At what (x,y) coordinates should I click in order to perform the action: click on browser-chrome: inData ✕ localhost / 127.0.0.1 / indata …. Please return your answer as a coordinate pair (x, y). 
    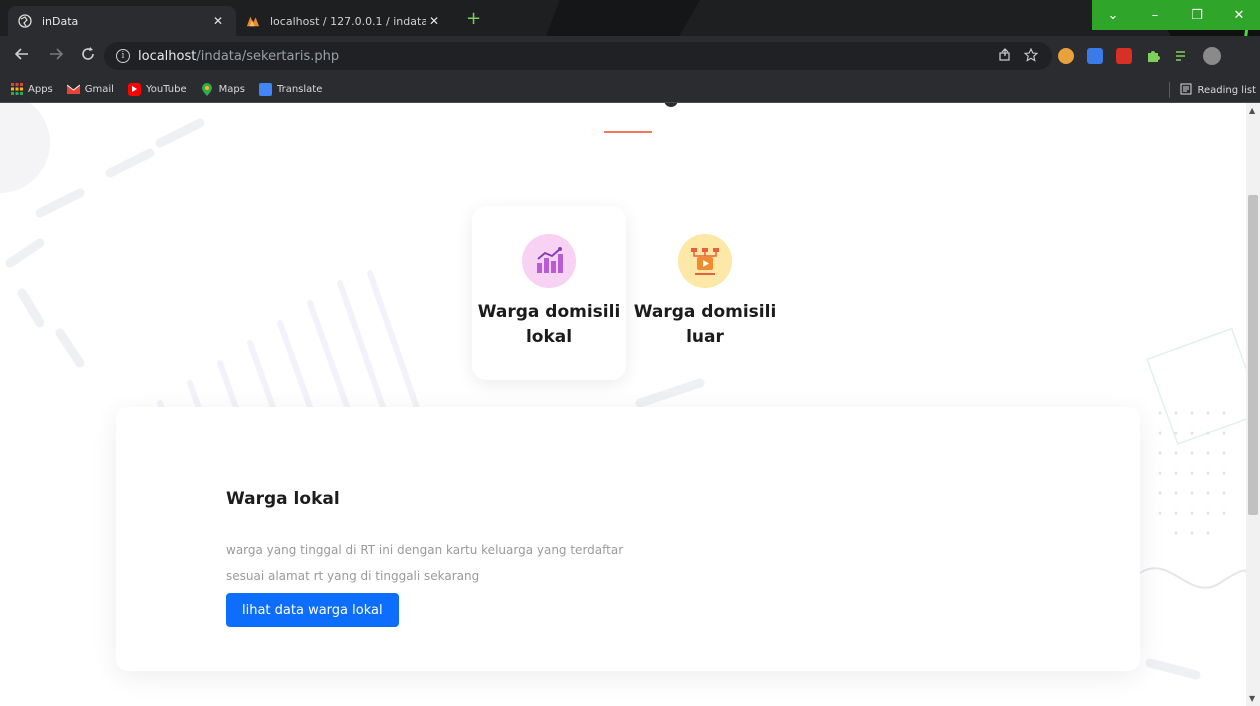
    Looking at the image, I should click on (630, 51).